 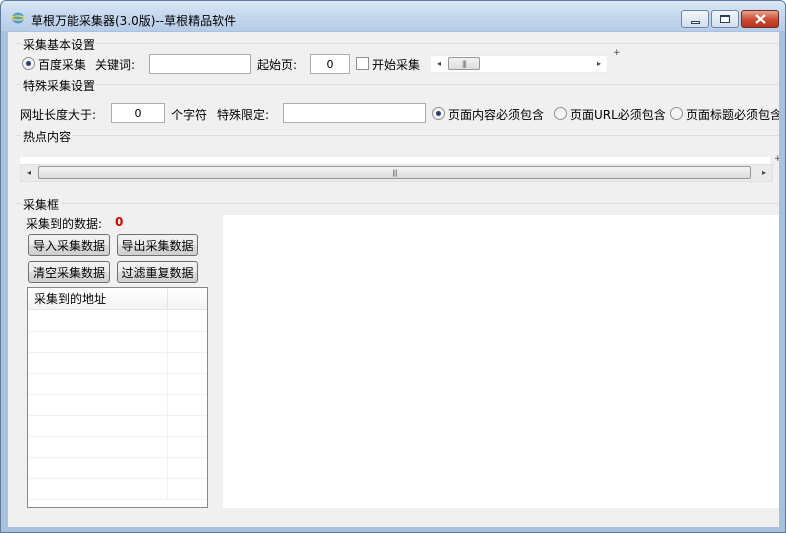 I want to click on splitter-grip-icon-2: +, so click(x=776, y=159).